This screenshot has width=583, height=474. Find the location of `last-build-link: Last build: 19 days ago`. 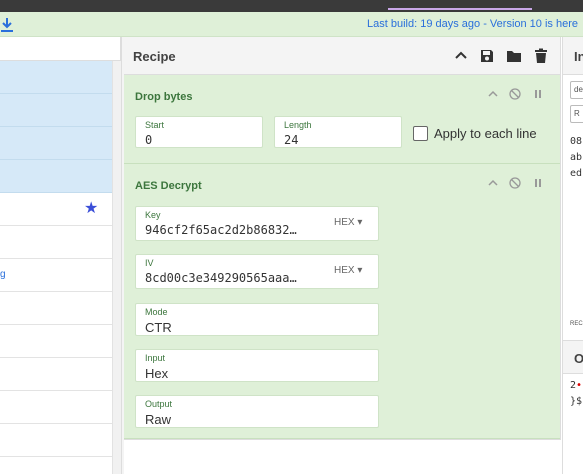

last-build-link: Last build: 19 days ago is located at coordinates (423, 24).